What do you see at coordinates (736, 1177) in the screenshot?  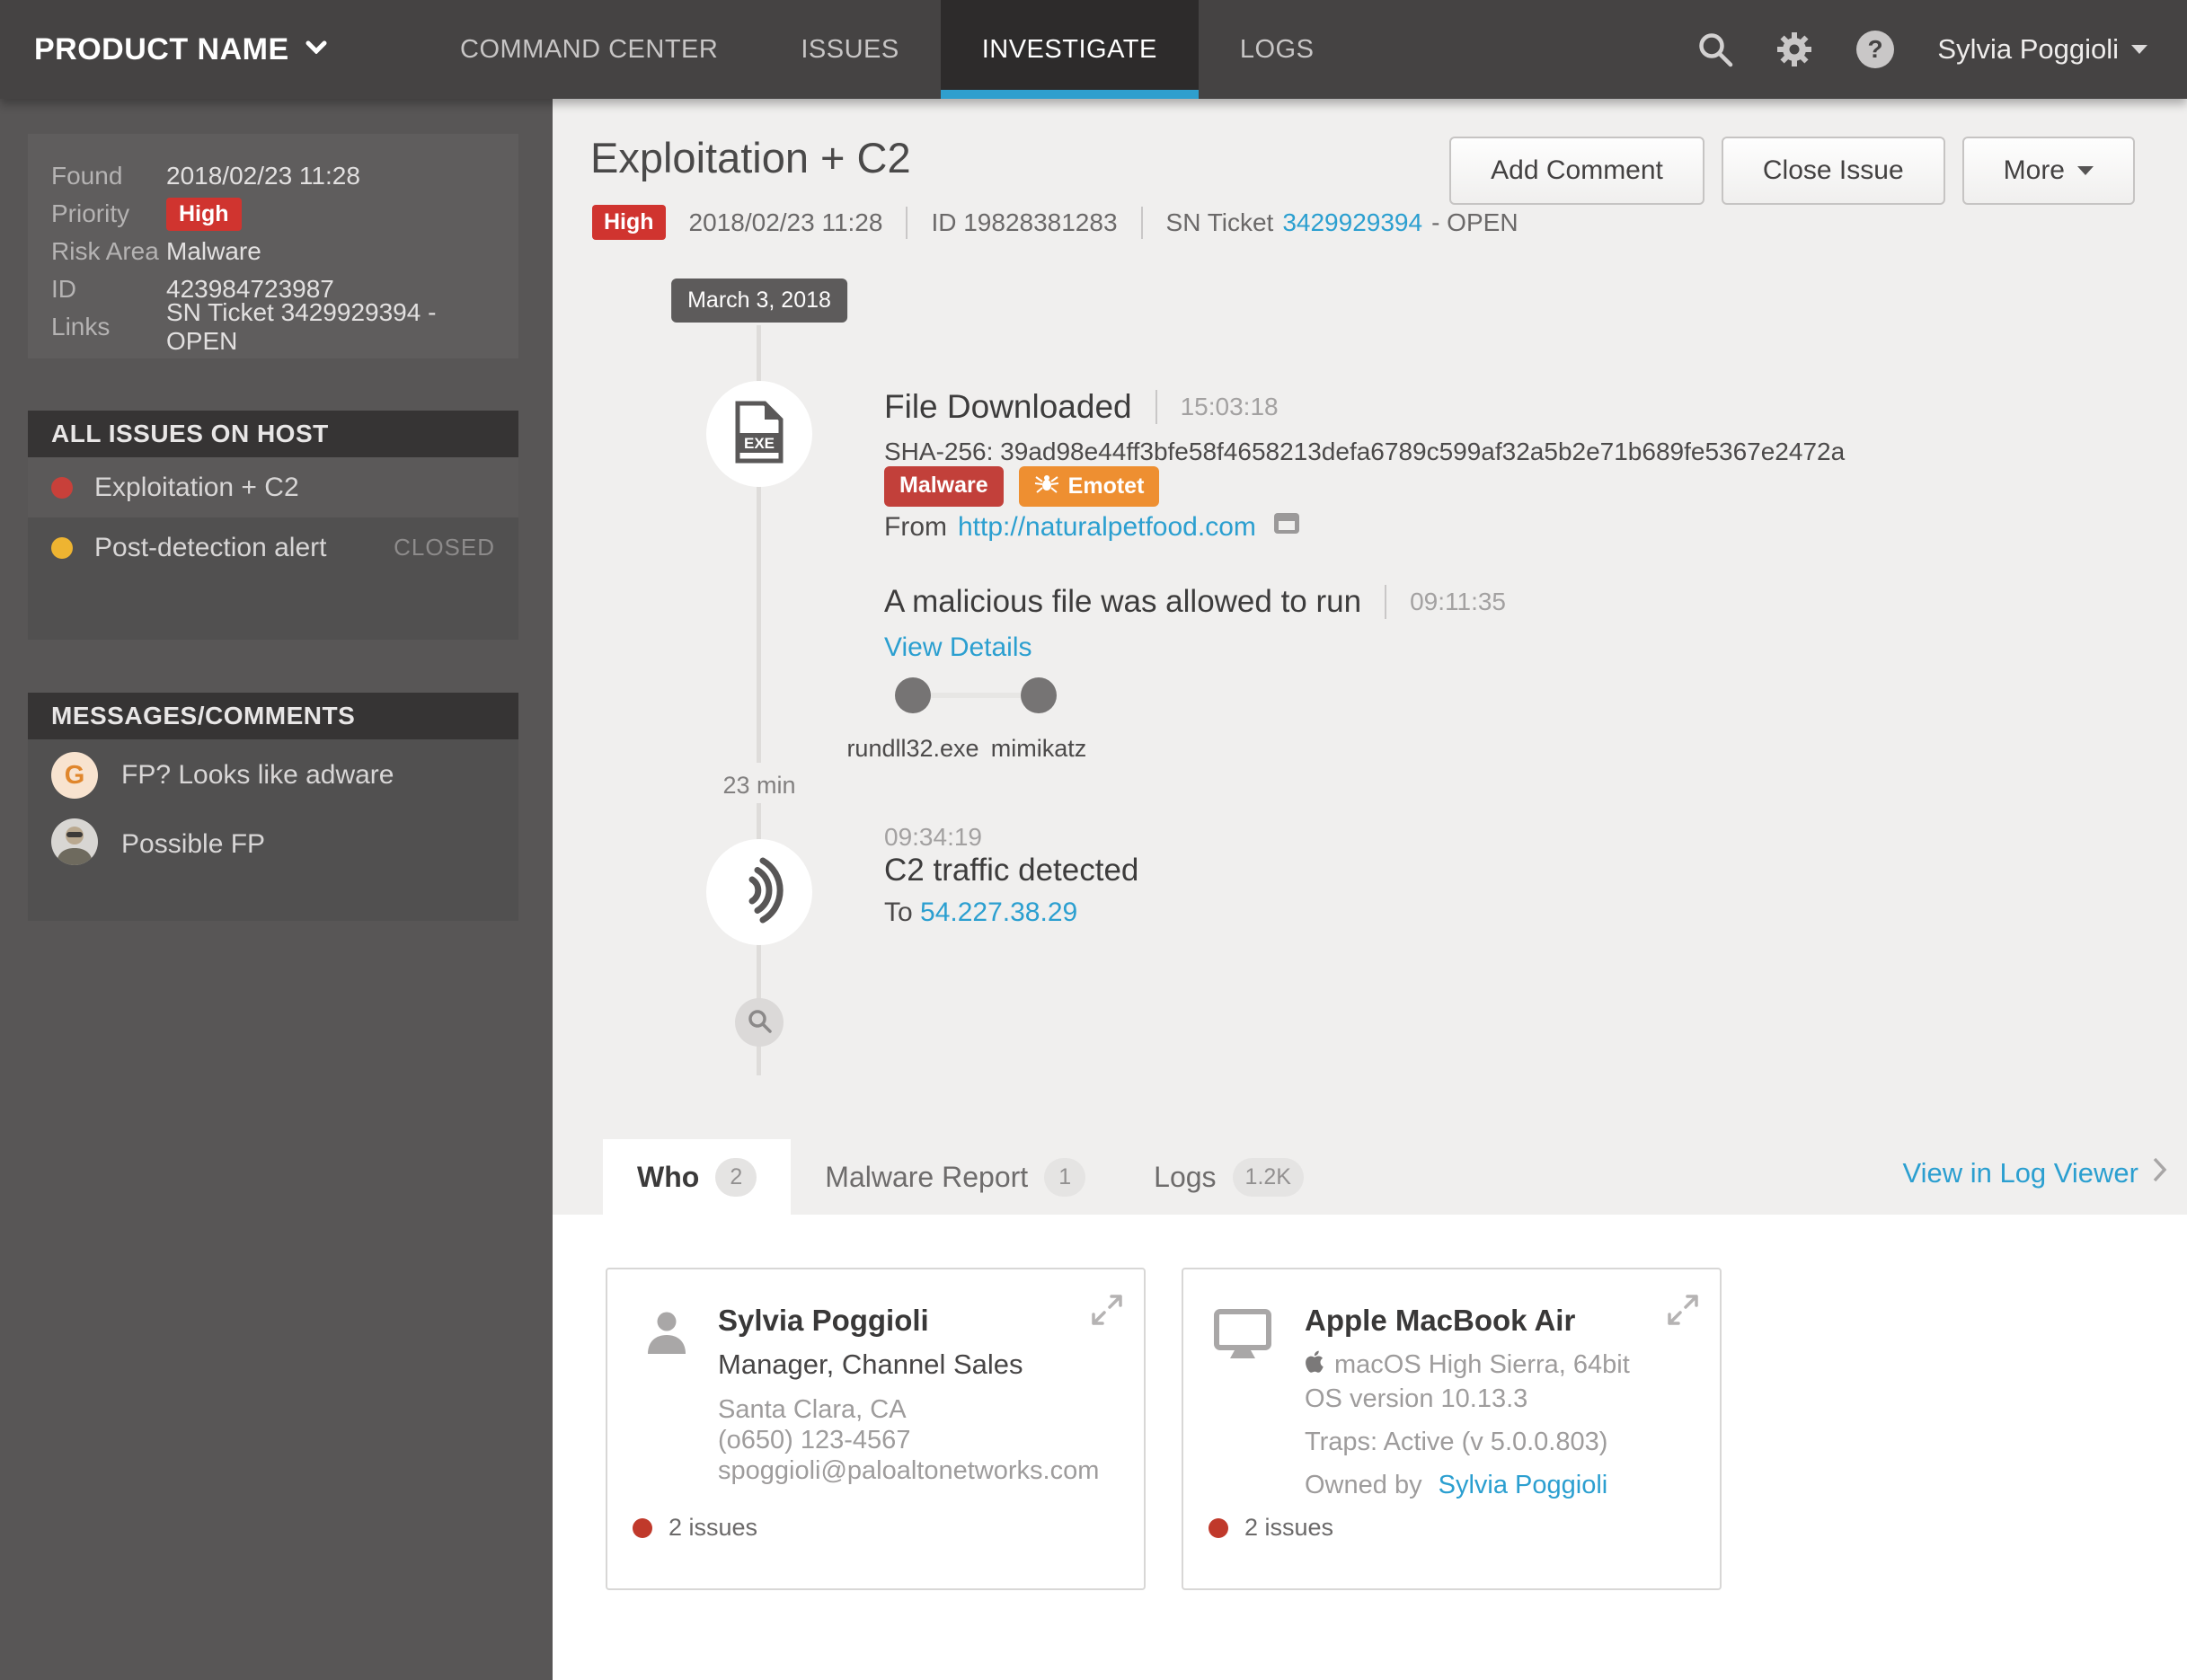 I see `tab-count-badge: 2` at bounding box center [736, 1177].